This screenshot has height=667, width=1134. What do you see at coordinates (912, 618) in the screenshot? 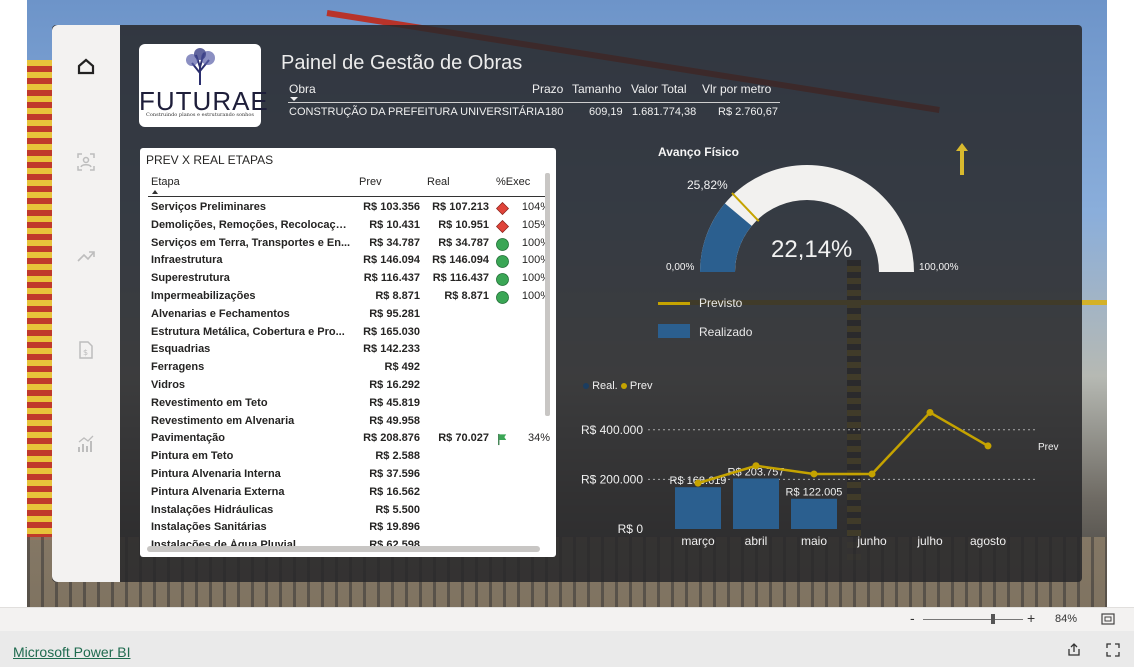
I see `zoom-out-button: -` at bounding box center [912, 618].